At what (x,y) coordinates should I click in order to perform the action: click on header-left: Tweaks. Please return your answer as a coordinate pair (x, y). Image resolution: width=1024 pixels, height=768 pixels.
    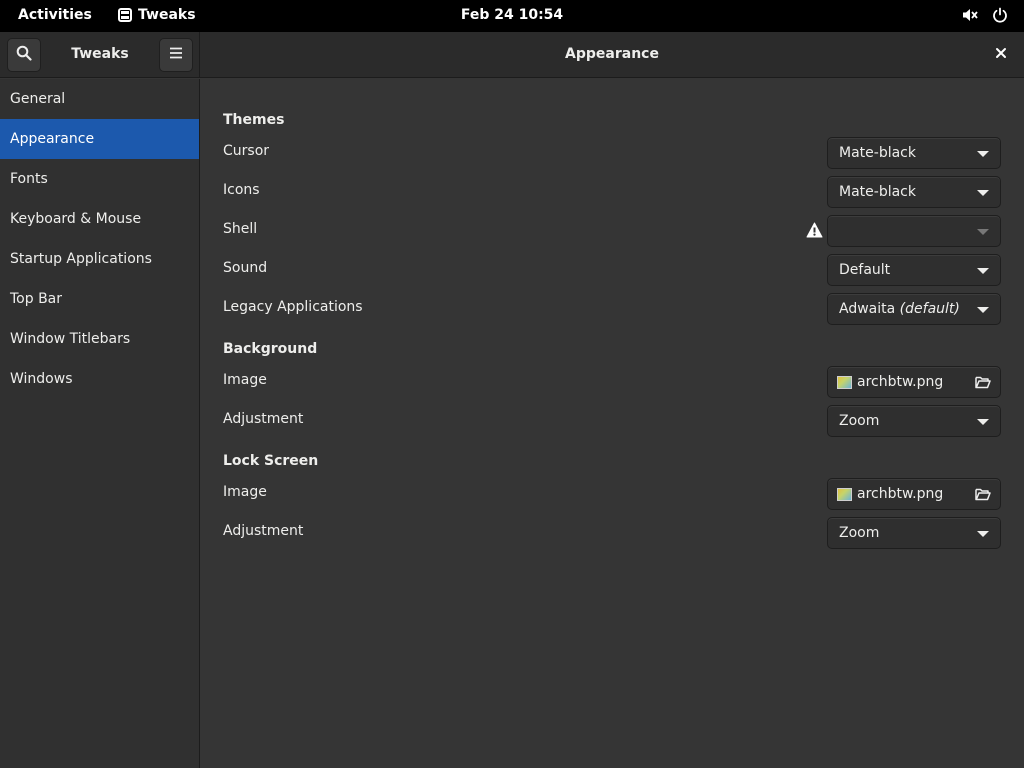
    Looking at the image, I should click on (100, 55).